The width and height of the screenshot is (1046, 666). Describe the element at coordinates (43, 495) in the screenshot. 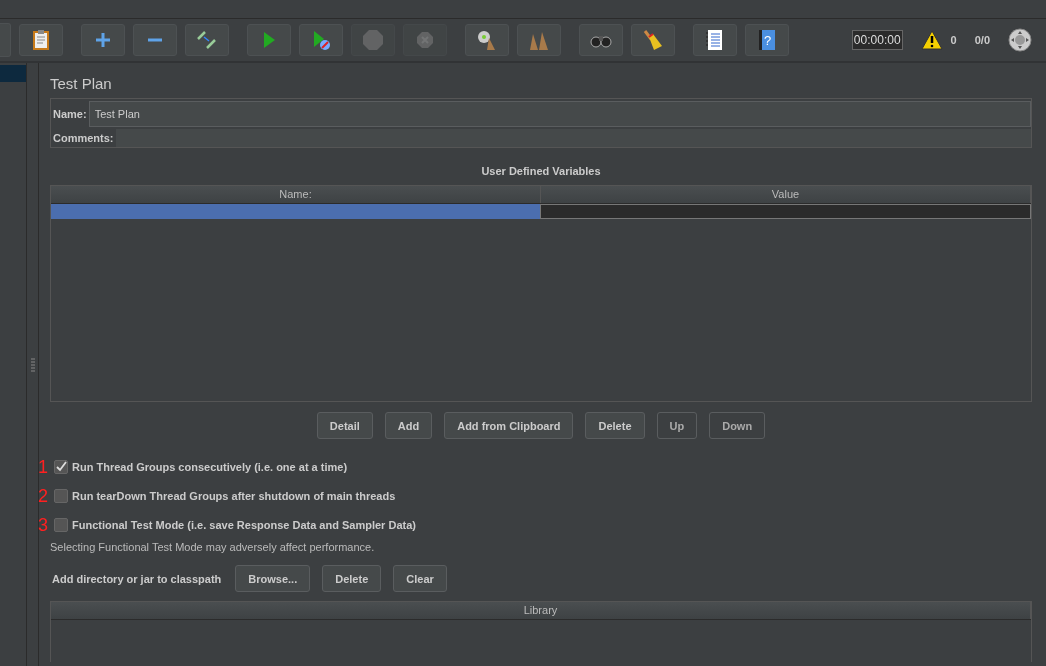

I see `annotation-number: 2` at that location.